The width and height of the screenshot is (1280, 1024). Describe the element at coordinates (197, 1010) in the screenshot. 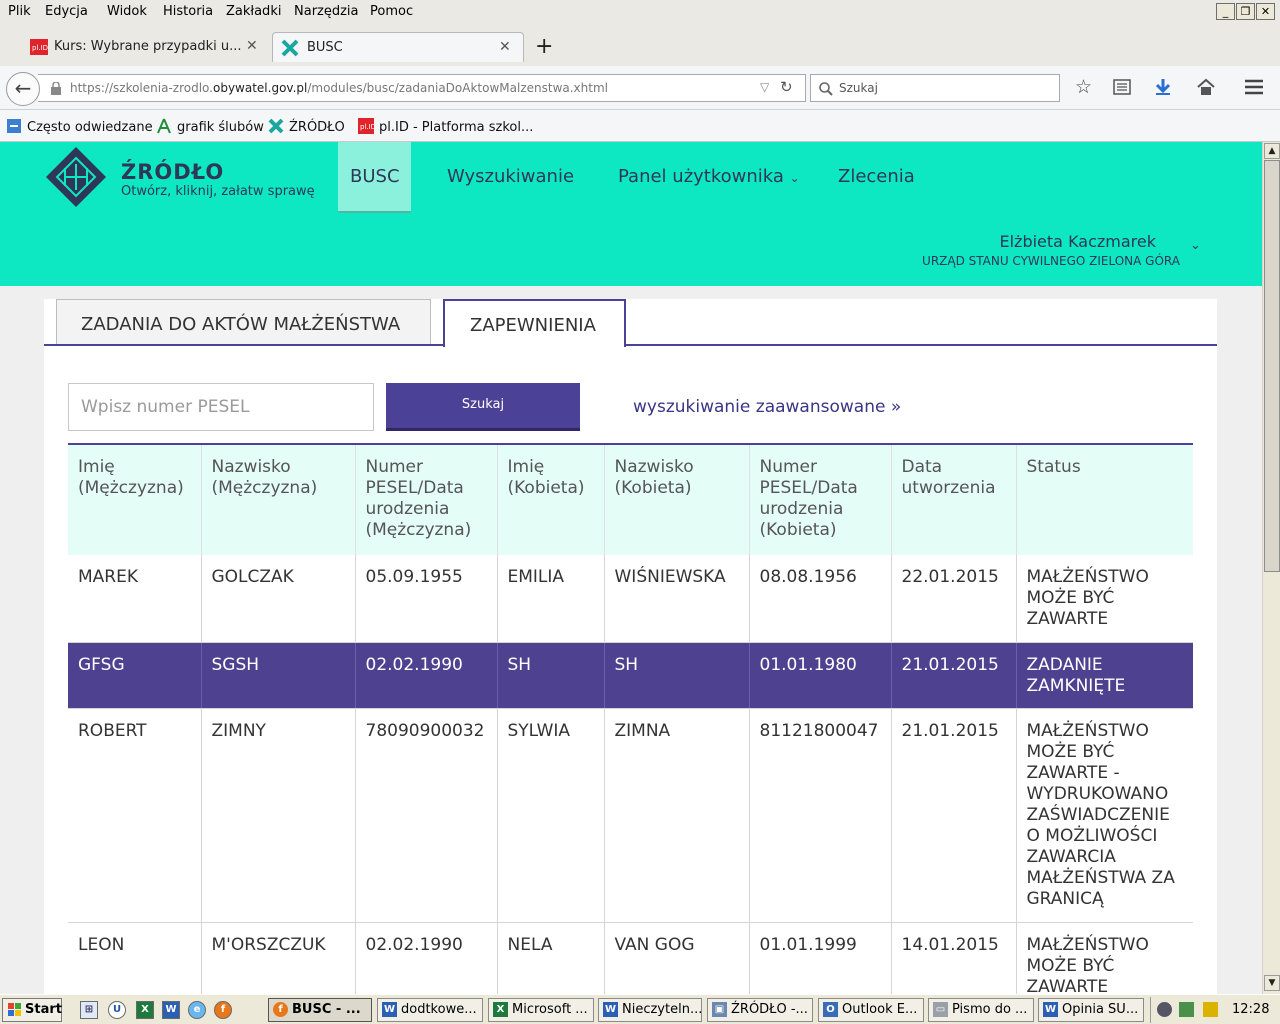

I see `ie-icon: e` at that location.